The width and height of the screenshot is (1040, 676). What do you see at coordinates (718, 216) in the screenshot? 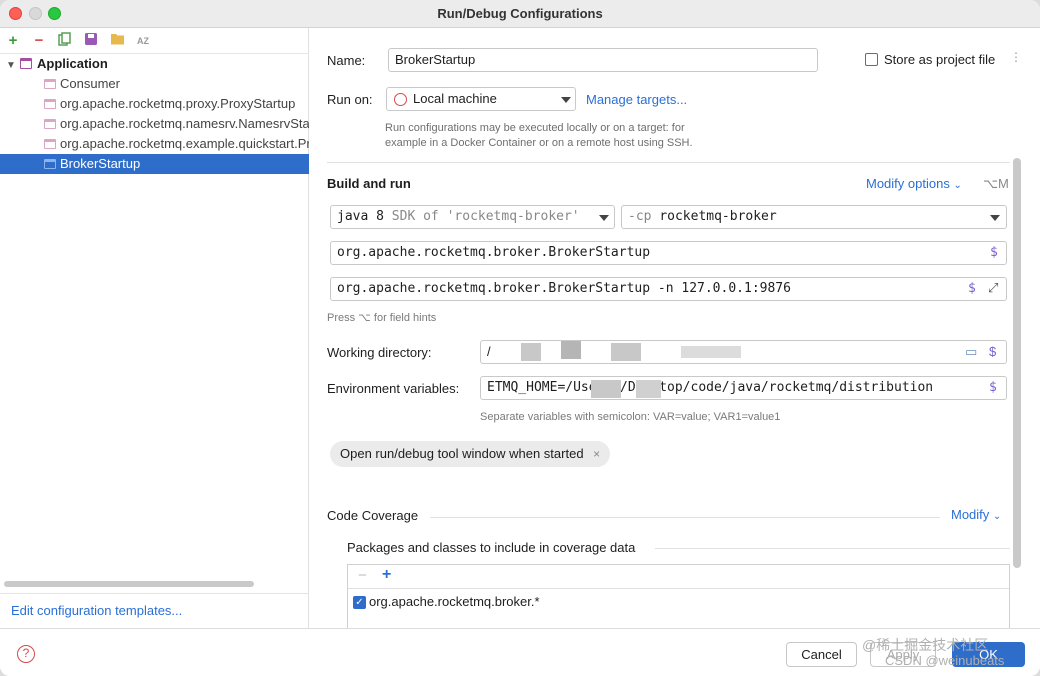
I see `cp-value: rocketmq-broker` at bounding box center [718, 216].